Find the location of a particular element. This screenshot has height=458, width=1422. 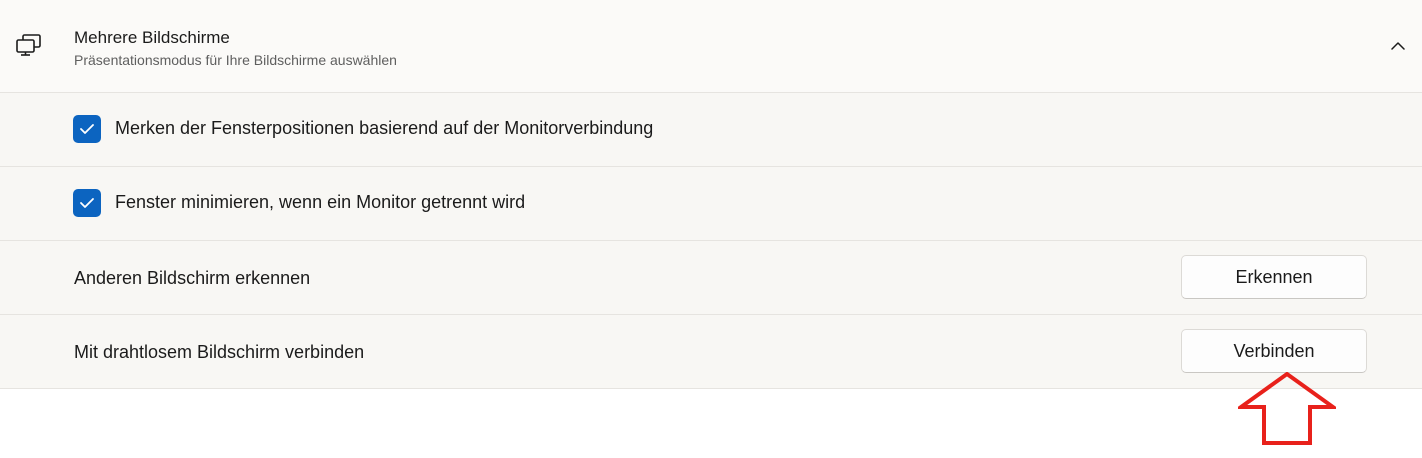

up-arrow-annotation-icon is located at coordinates (1287, 408).